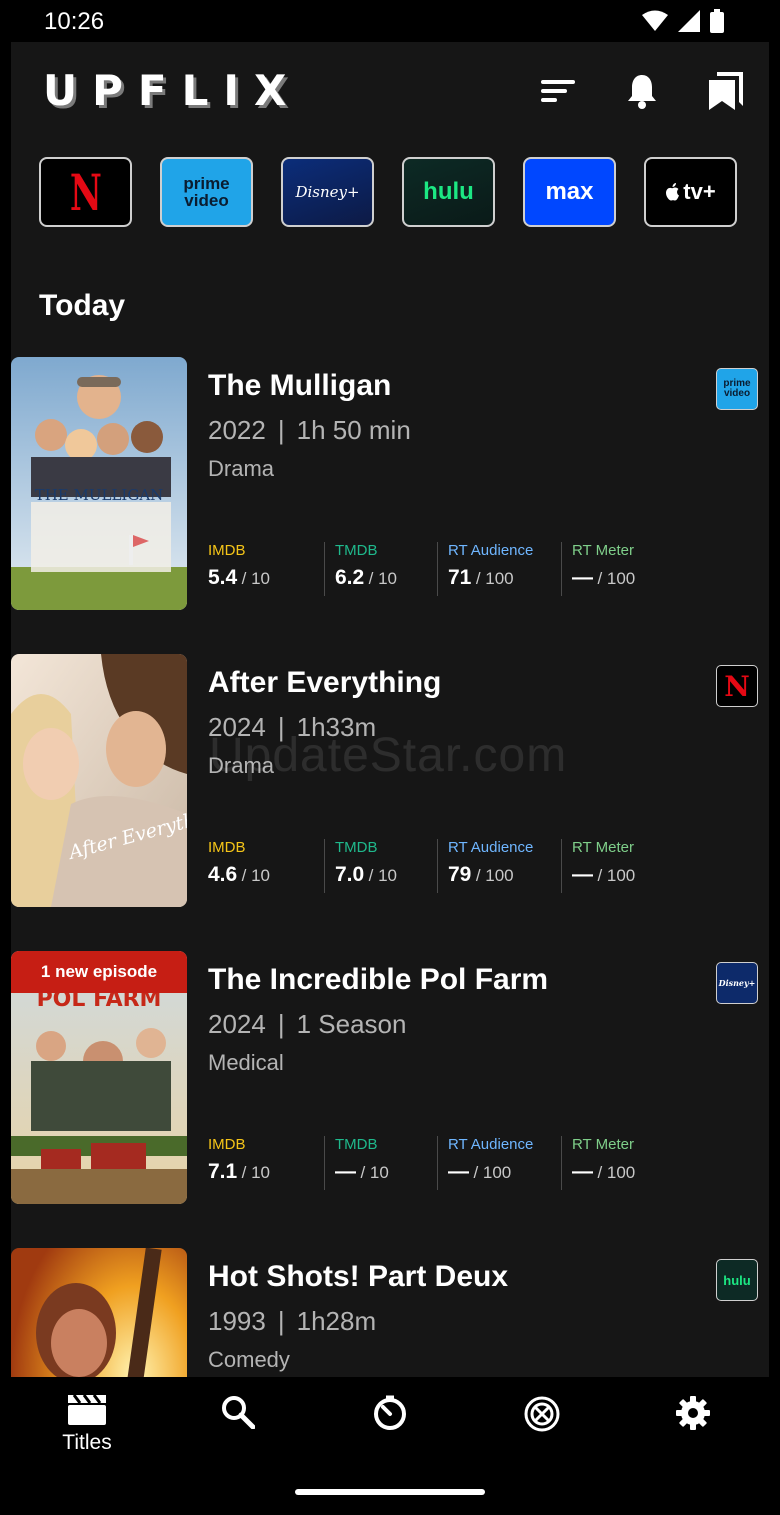 Image resolution: width=780 pixels, height=1515 pixels. What do you see at coordinates (99, 1077) in the screenshot?
I see `poster-image: POL FARM 1 new episode` at bounding box center [99, 1077].